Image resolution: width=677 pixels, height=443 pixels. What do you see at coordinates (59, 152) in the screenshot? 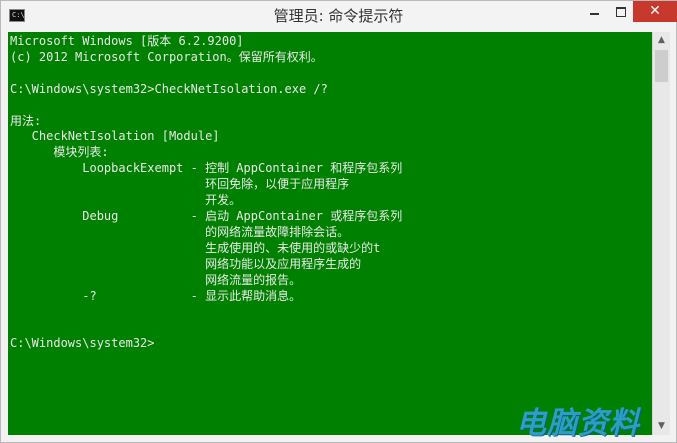
I see `console-line: 模块列表:` at bounding box center [59, 152].